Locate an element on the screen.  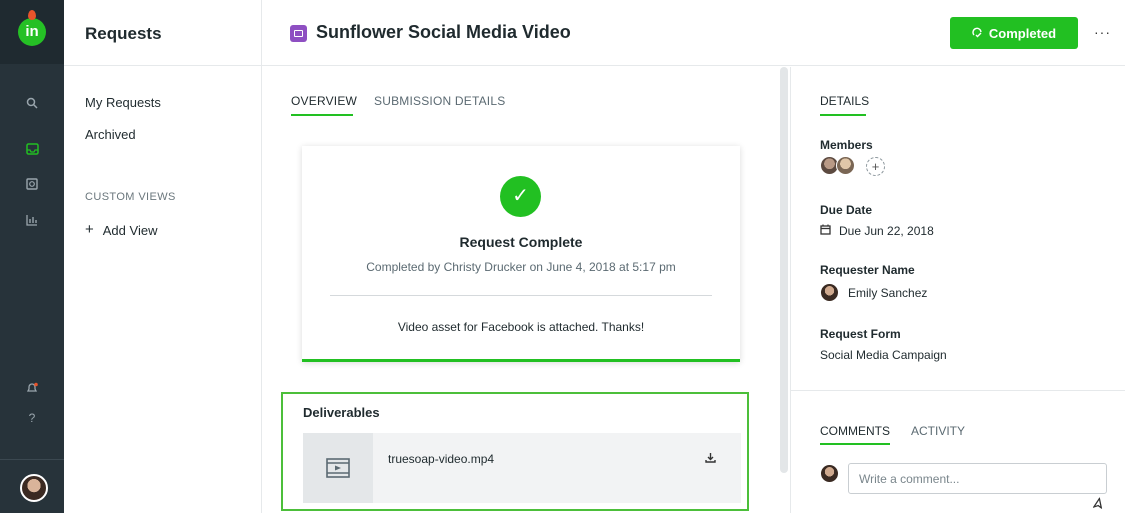
calendar-icon is located at coordinates (825, 231).